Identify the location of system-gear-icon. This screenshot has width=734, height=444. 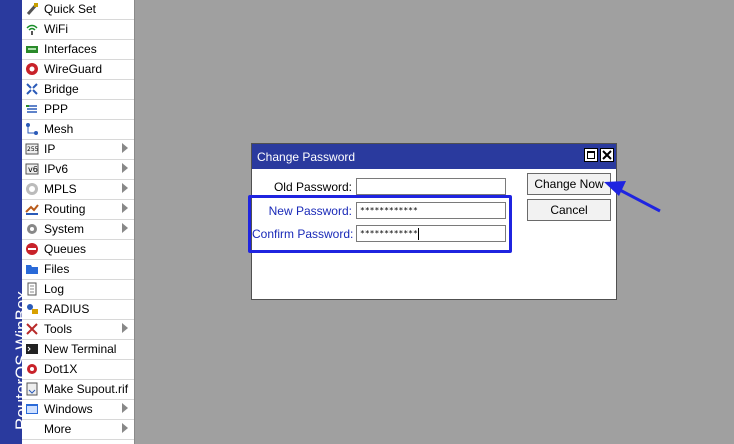
(32, 229).